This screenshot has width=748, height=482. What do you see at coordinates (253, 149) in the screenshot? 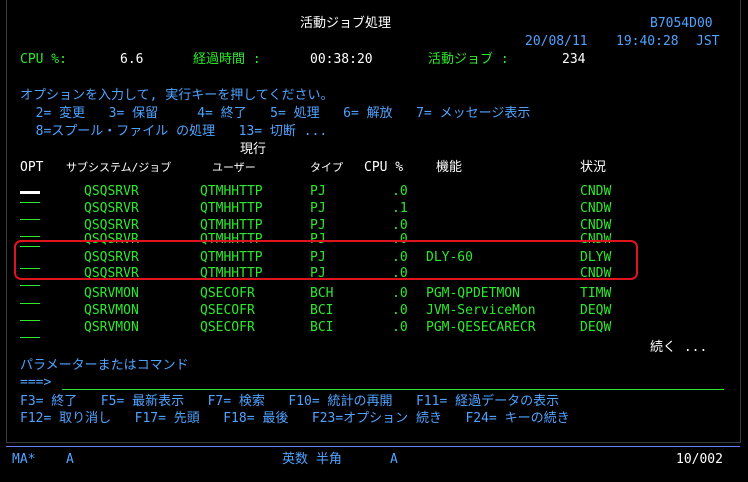
I see `column-header-current: 現行` at bounding box center [253, 149].